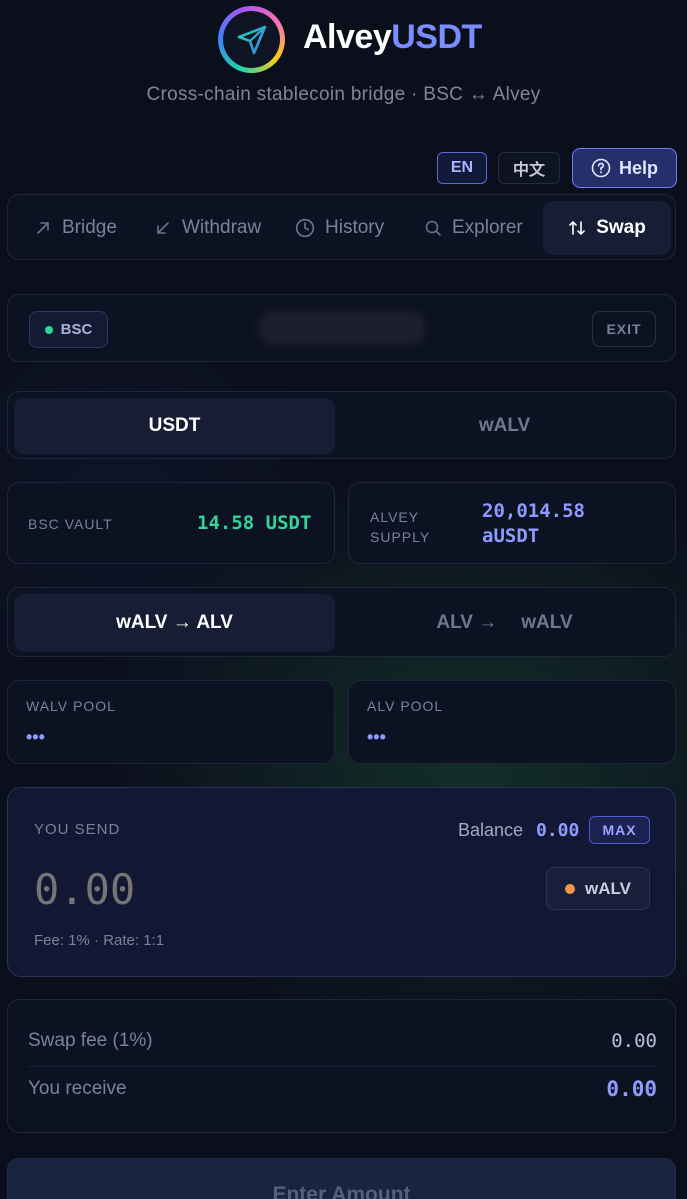 This screenshot has height=1199, width=687. I want to click on max-button: MAX, so click(619, 830).